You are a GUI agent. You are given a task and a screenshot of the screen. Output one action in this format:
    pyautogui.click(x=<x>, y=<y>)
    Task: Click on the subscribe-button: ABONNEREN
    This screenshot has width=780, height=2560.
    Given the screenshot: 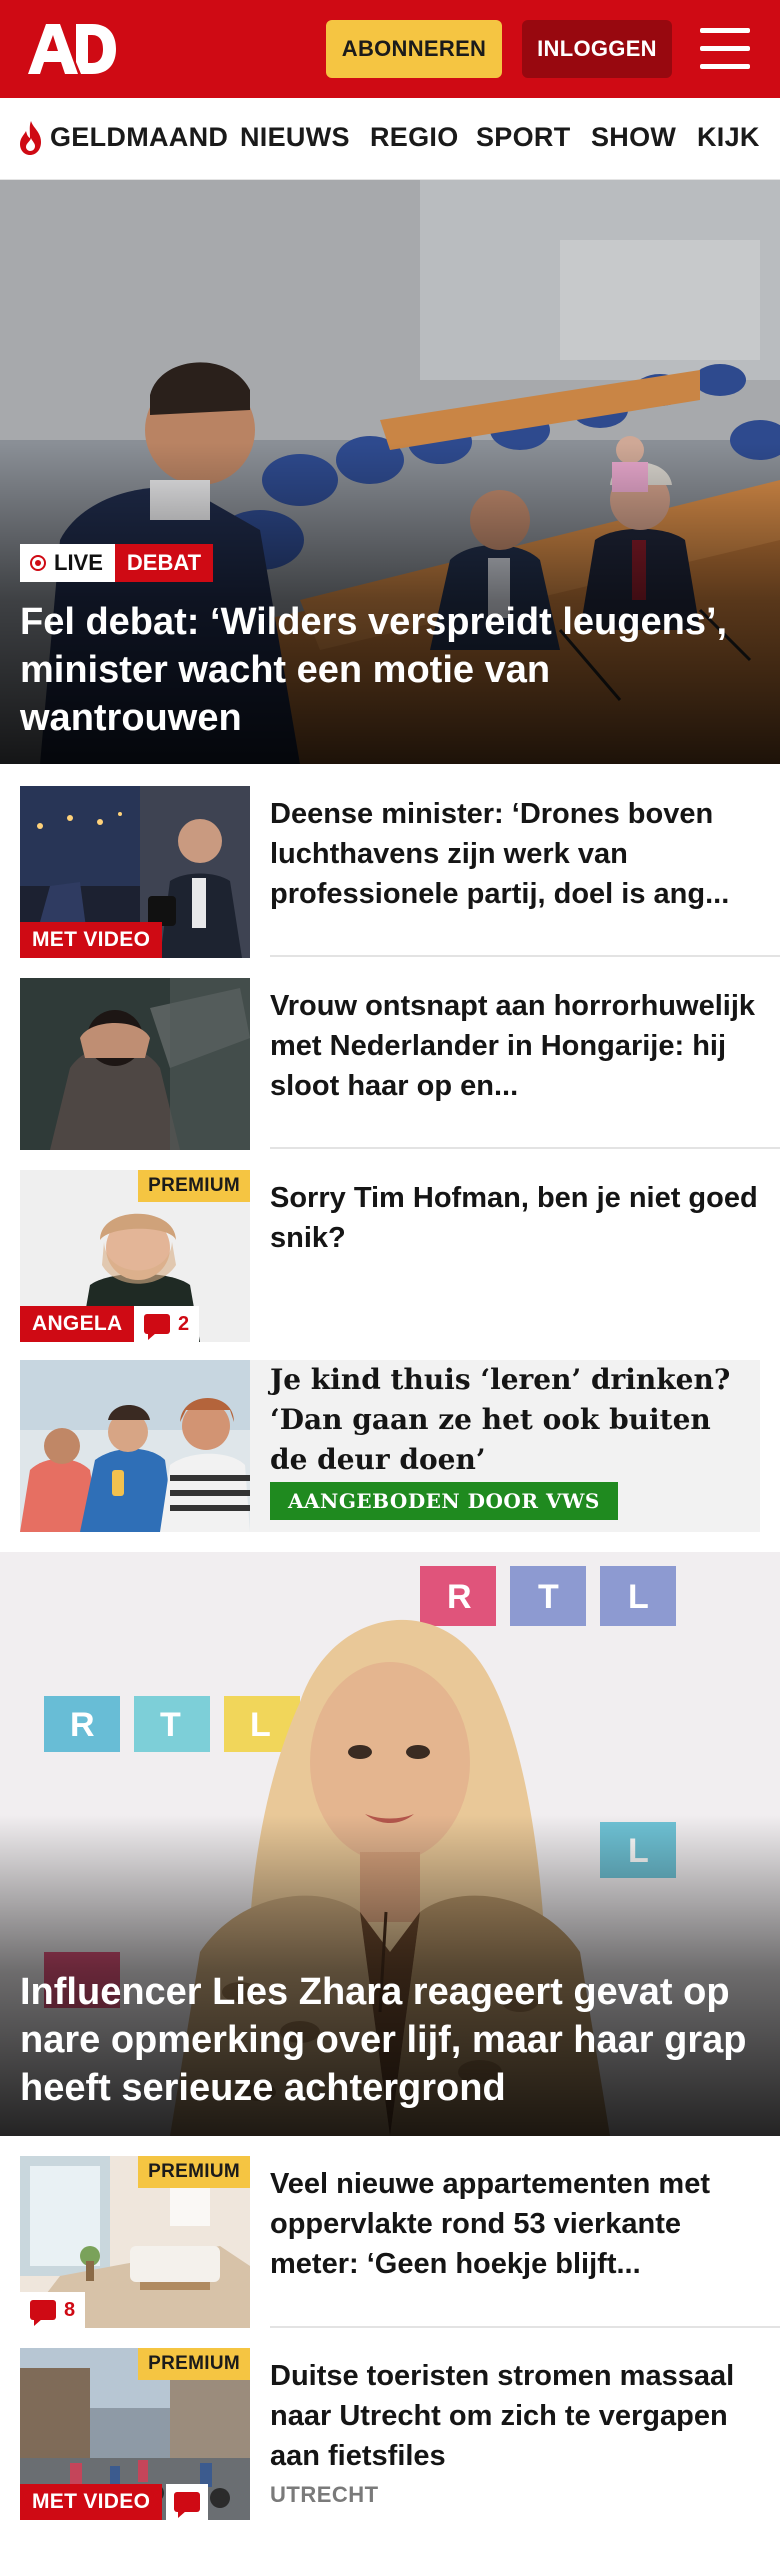 What is the action you would take?
    pyautogui.click(x=414, y=49)
    